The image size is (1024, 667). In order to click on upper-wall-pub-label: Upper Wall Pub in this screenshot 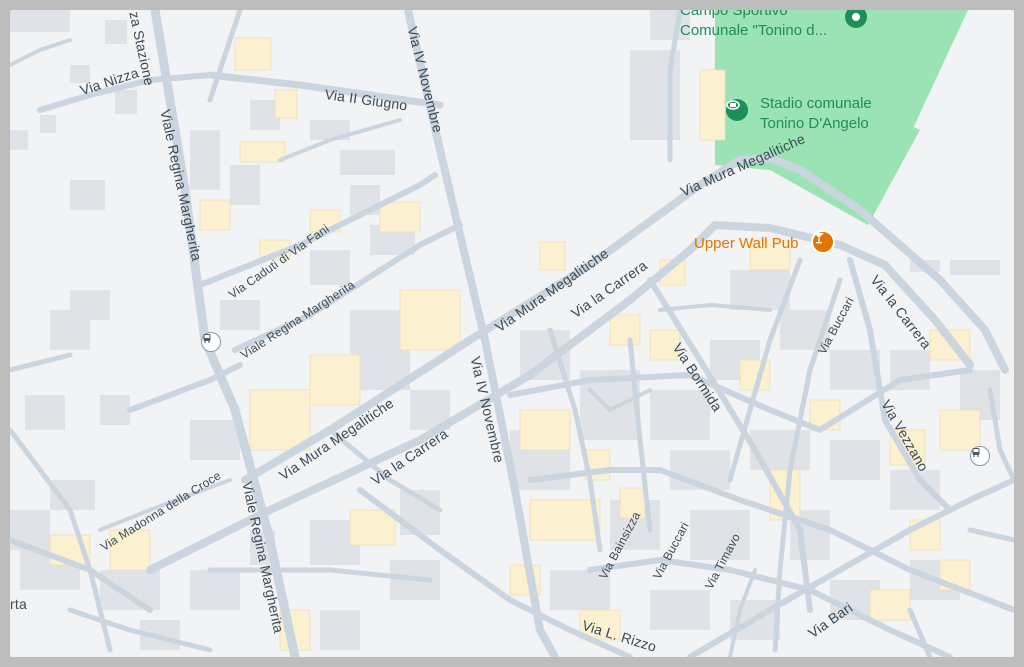, I will do `click(746, 243)`.